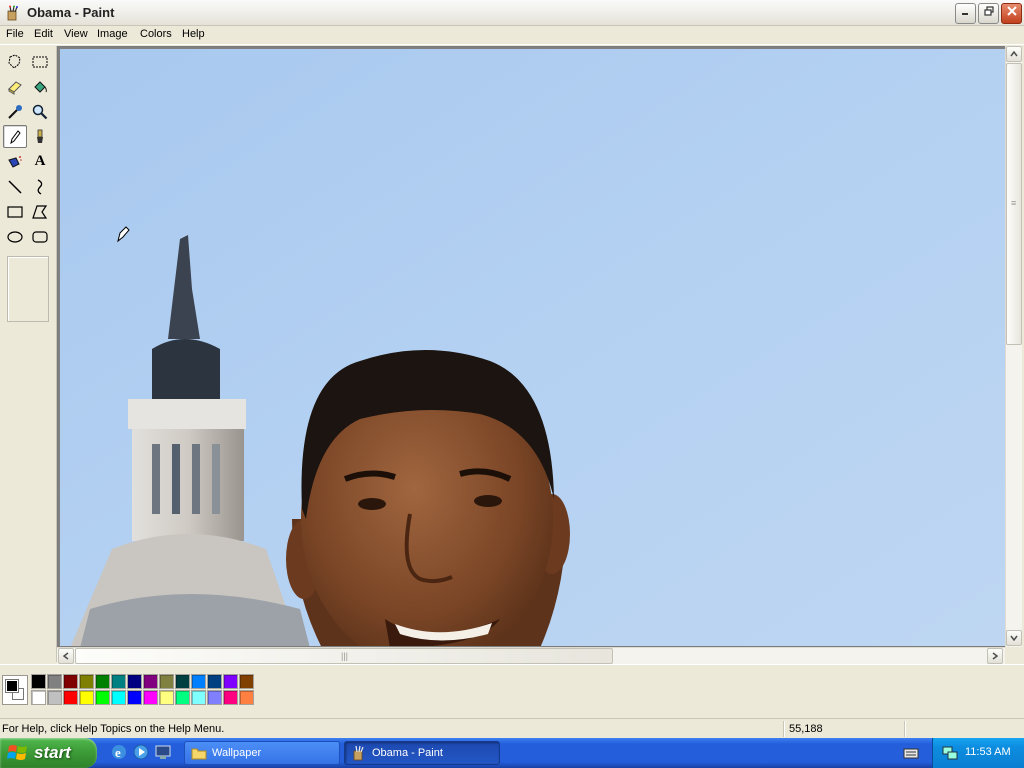 Image resolution: width=1024 pixels, height=768 pixels. I want to click on brush-icon, so click(40, 136).